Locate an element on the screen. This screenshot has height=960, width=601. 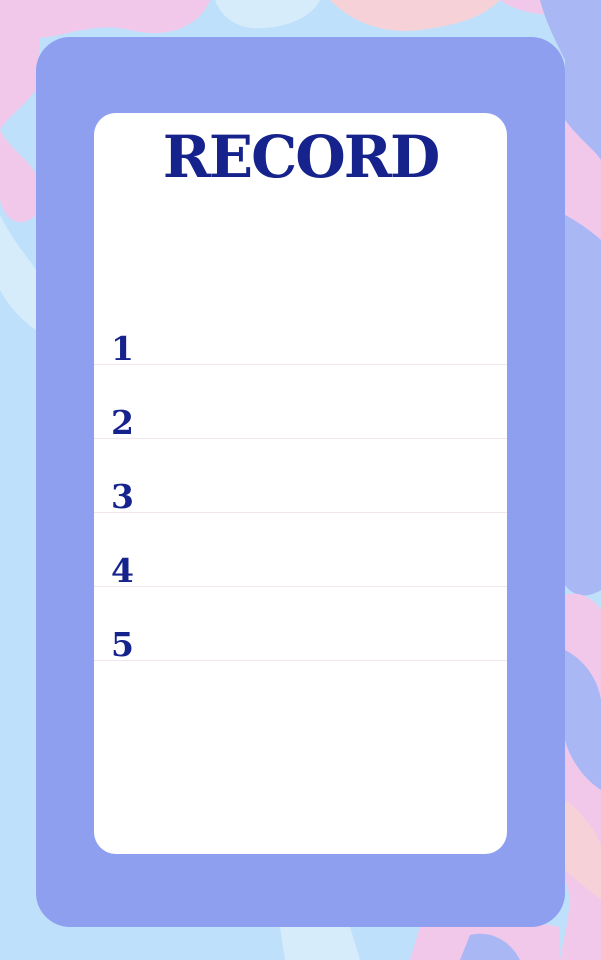
record-row: 1 is located at coordinates (300, 329).